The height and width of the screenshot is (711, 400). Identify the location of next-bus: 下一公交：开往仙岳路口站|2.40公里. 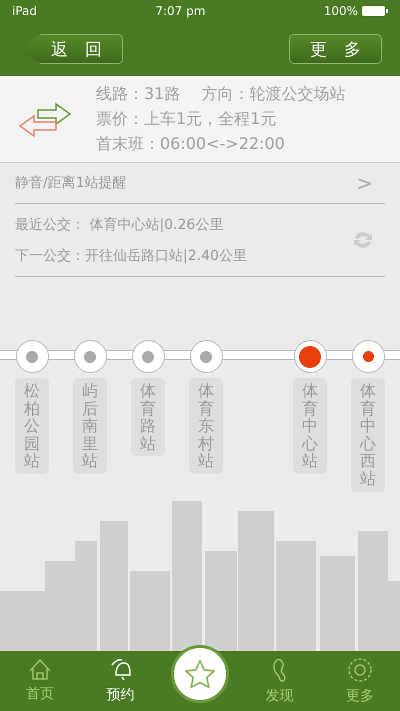
(131, 255).